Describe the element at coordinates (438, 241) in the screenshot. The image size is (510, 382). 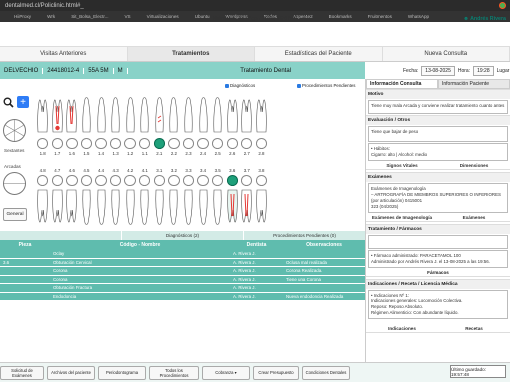
I see `tratamiento-field` at that location.